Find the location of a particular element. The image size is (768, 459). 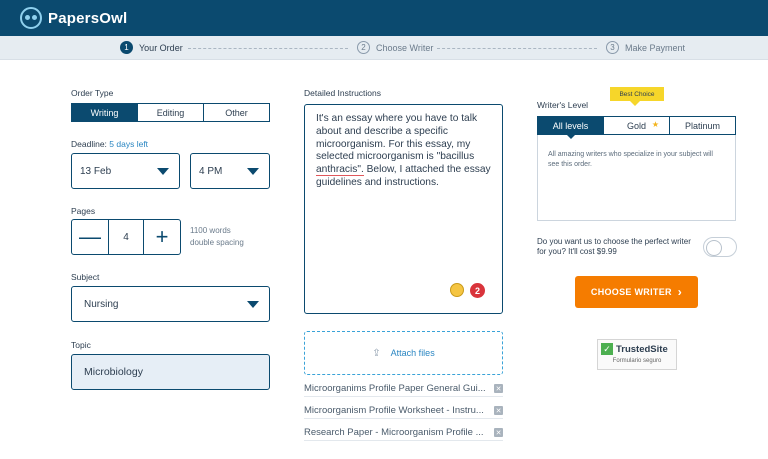

writers-level-label: Writer's Level is located at coordinates (563, 105).